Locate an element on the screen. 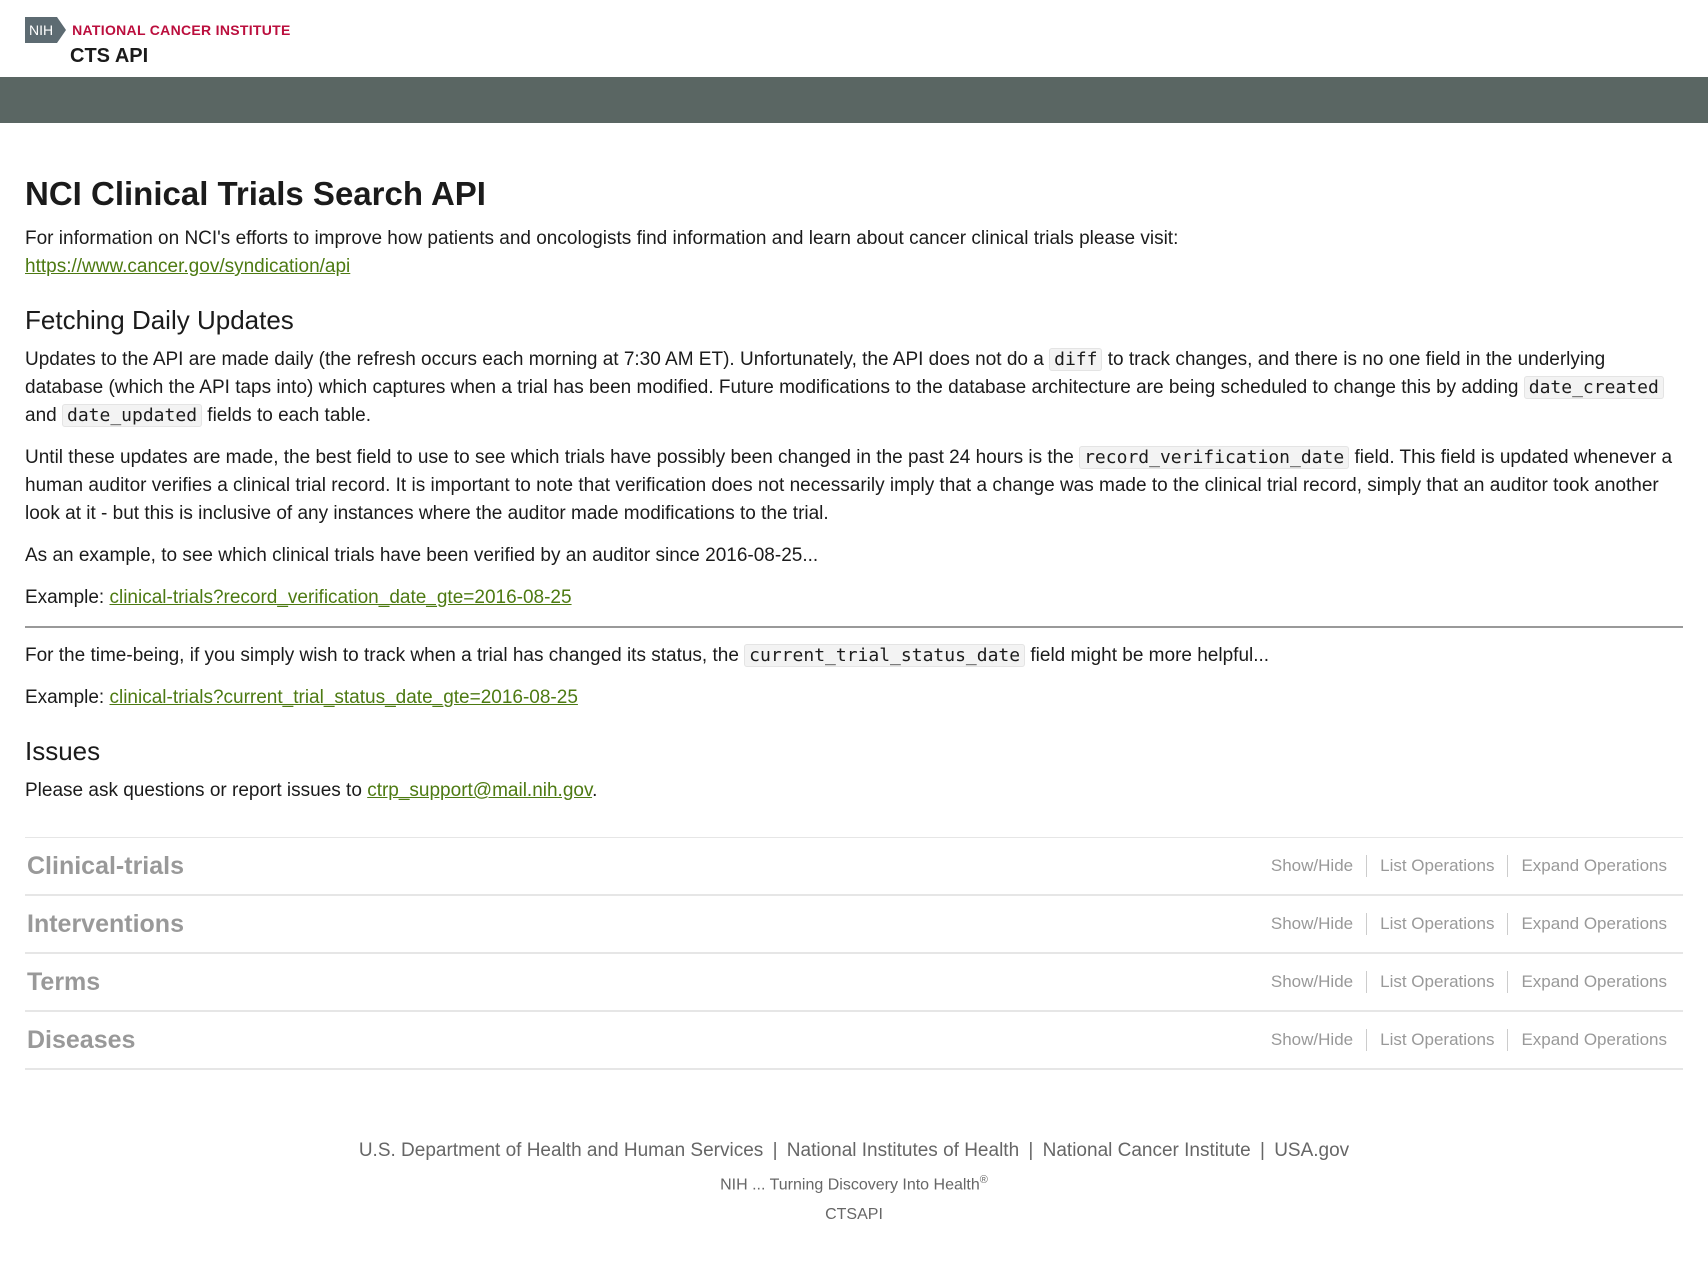 The image size is (1708, 1262). footer-tagline: NIH ... Turning Discovery Into Health® is located at coordinates (854, 1184).